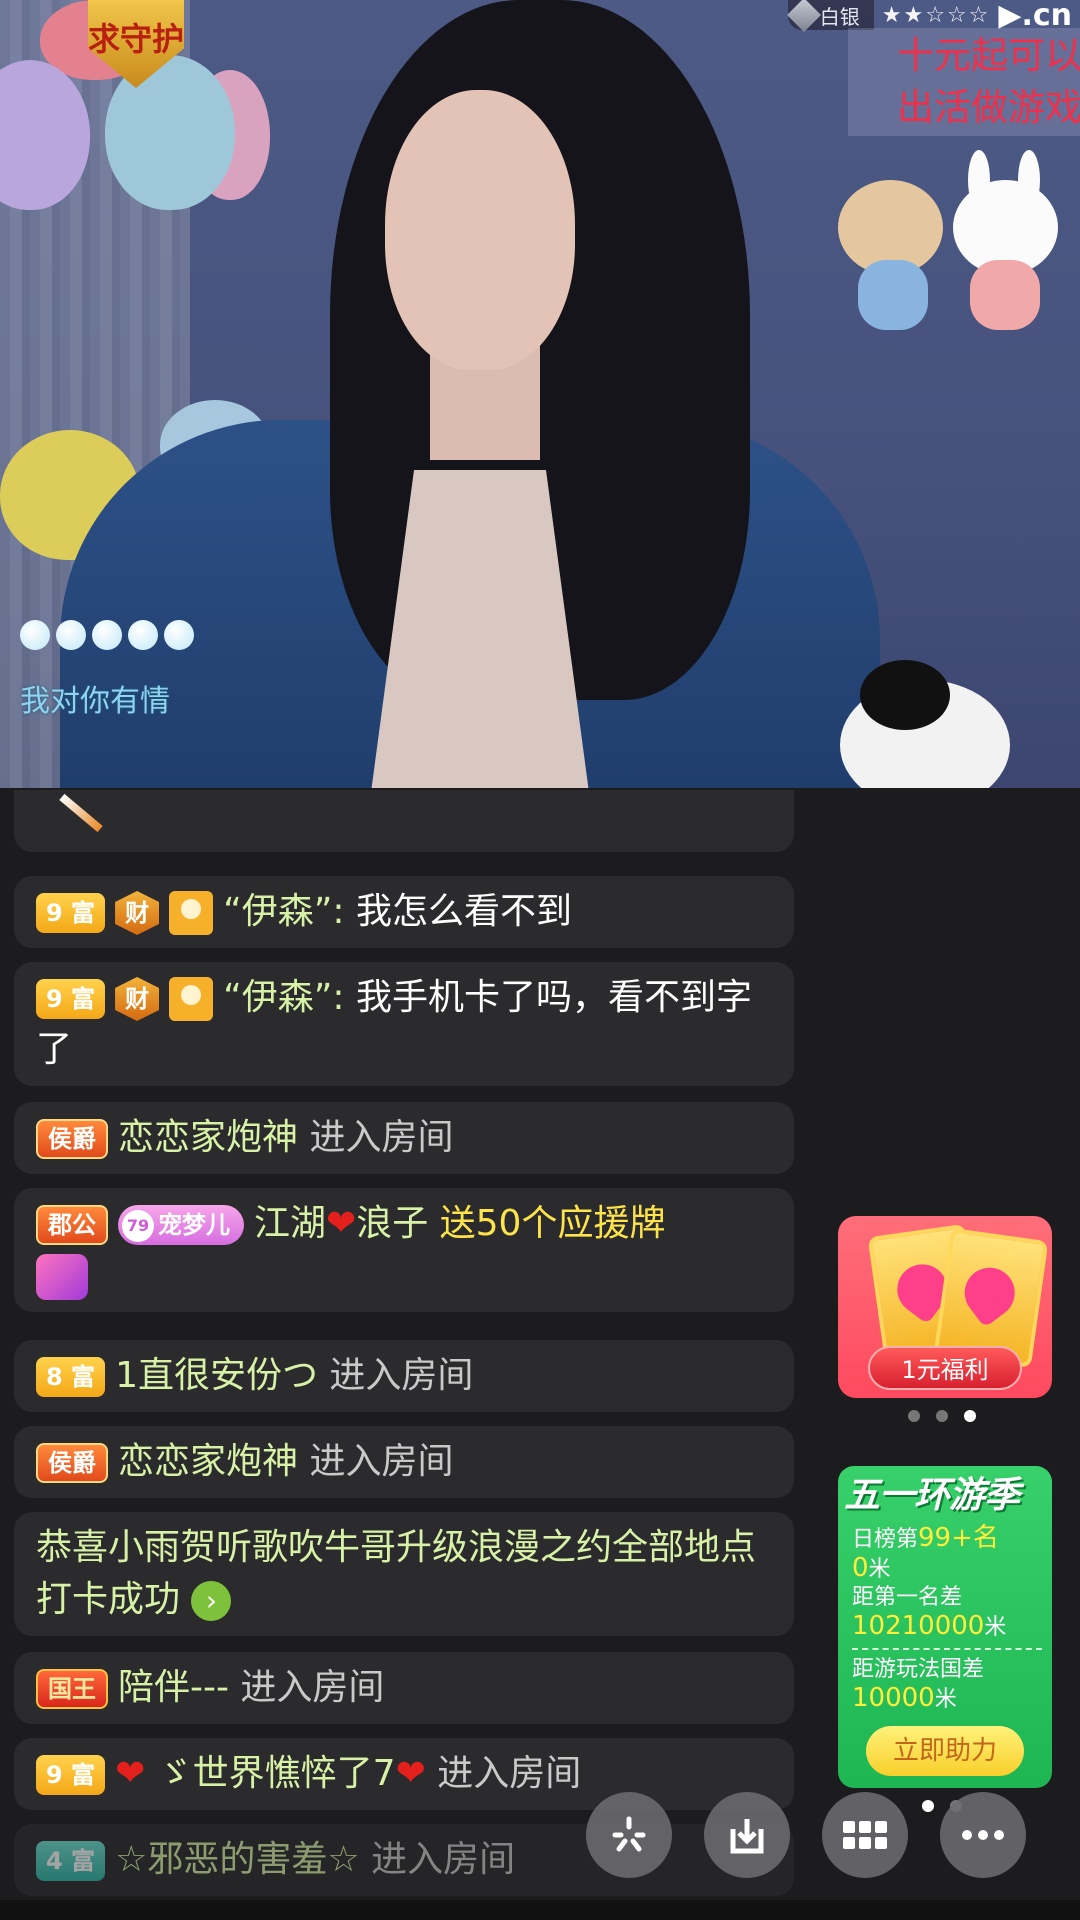 The height and width of the screenshot is (1920, 1080). I want to click on more-icon, so click(983, 1835).